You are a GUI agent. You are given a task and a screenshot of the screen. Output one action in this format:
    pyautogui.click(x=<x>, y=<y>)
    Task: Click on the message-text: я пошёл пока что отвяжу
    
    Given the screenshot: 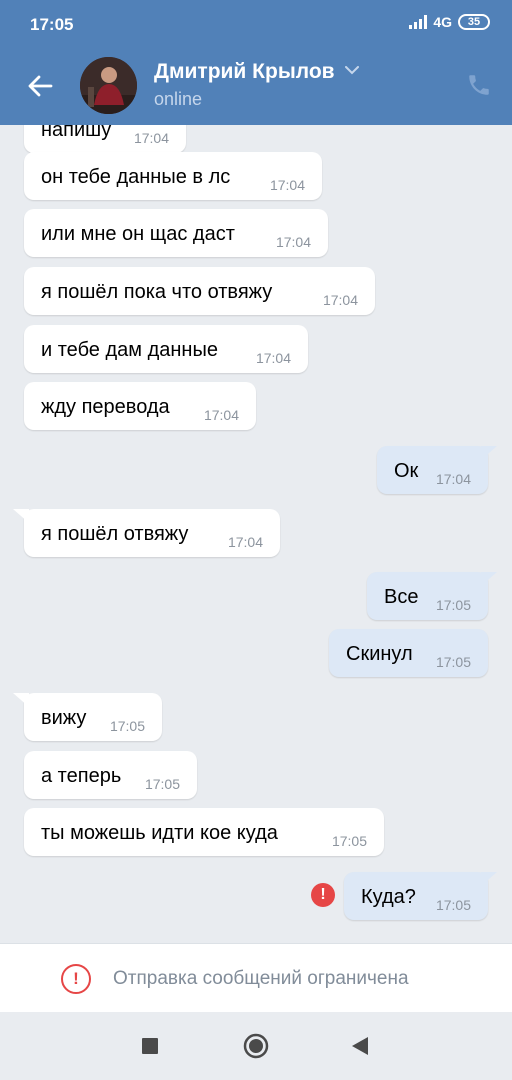 What is the action you would take?
    pyautogui.click(x=157, y=292)
    